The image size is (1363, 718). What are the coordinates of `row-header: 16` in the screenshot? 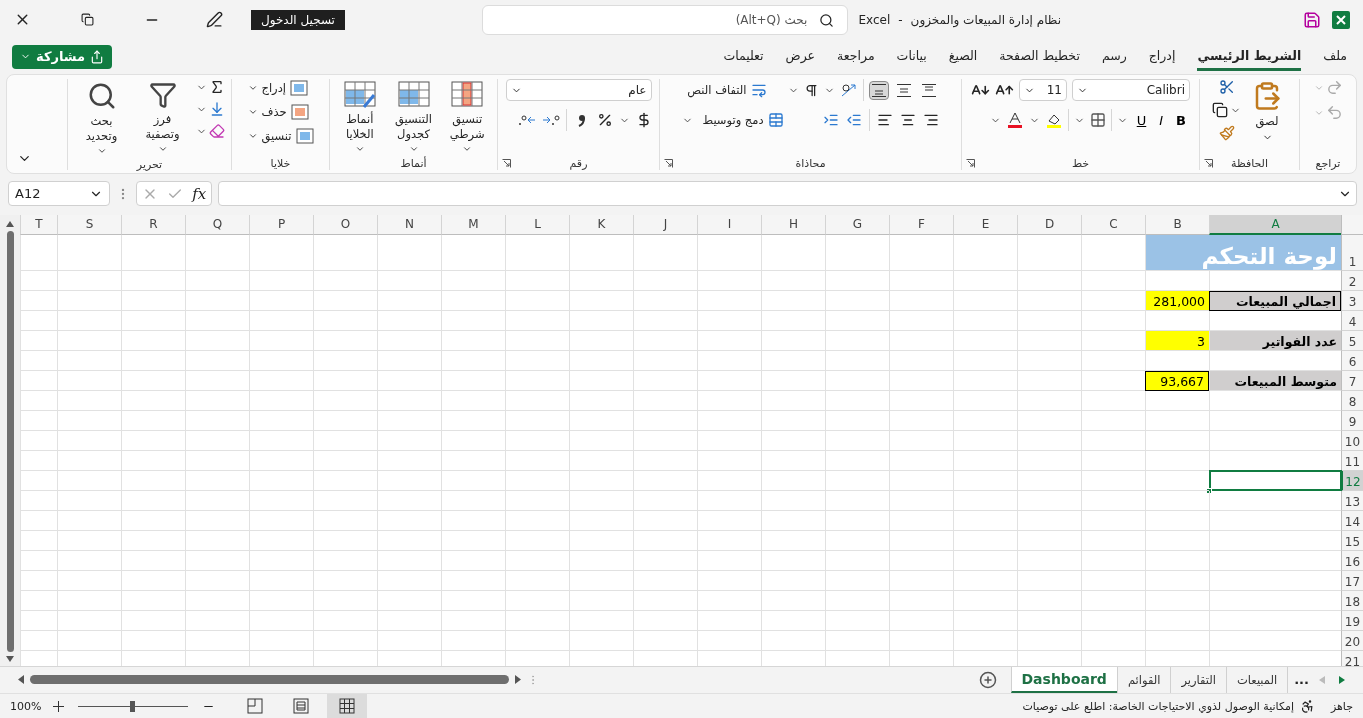 It's located at (1352, 560).